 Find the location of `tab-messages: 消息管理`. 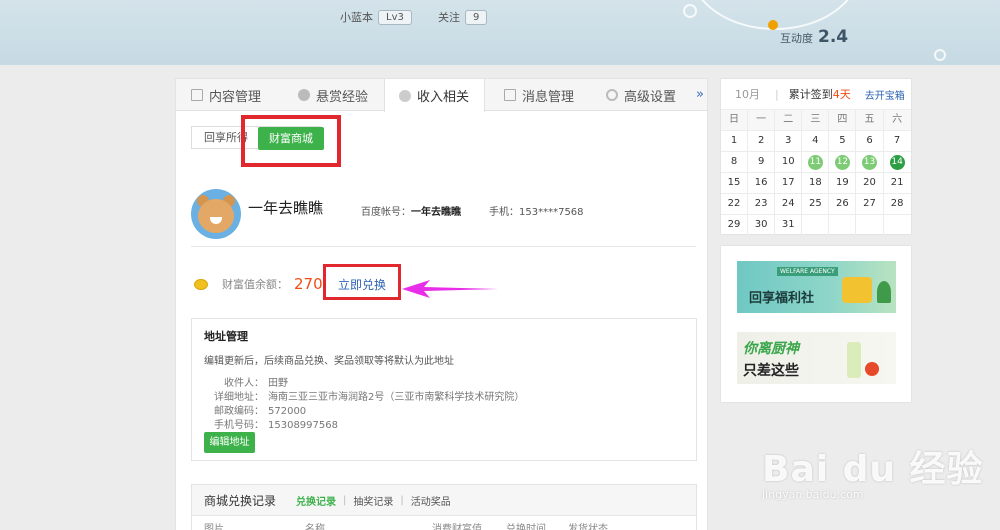

tab-messages: 消息管理 is located at coordinates (539, 95).